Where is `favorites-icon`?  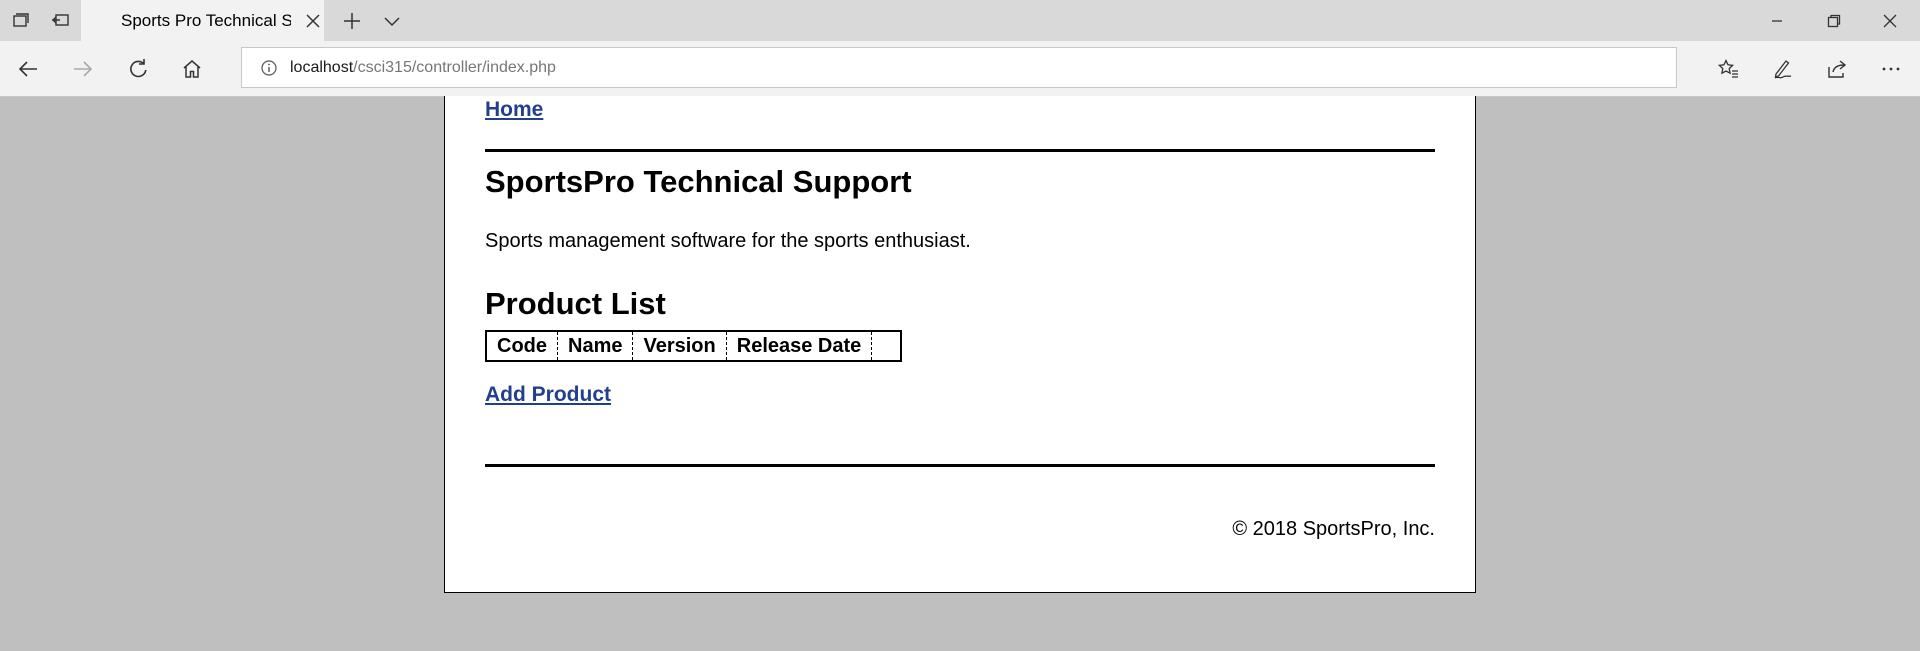 favorites-icon is located at coordinates (1728, 69).